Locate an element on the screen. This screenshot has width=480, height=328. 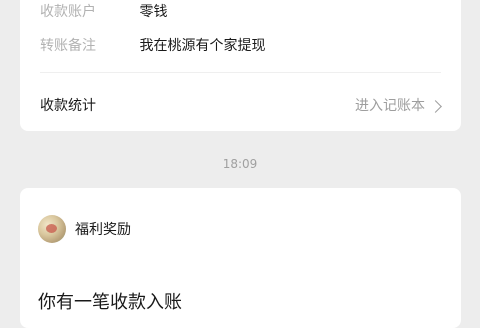
account-label: 收款账户 is located at coordinates (68, 12).